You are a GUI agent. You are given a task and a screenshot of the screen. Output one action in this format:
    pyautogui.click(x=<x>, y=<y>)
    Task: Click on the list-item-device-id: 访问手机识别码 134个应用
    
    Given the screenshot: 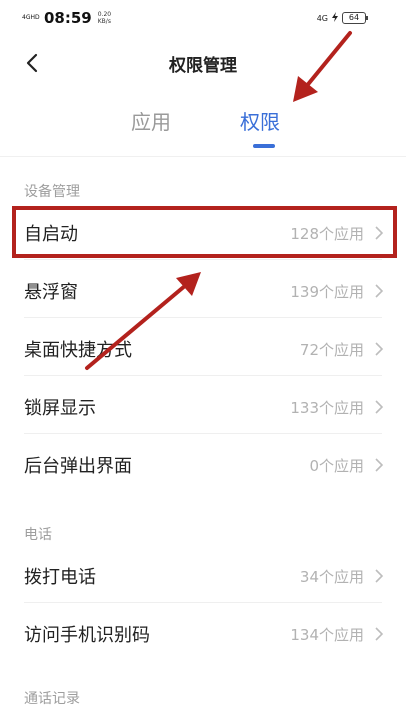 What is the action you would take?
    pyautogui.click(x=203, y=633)
    